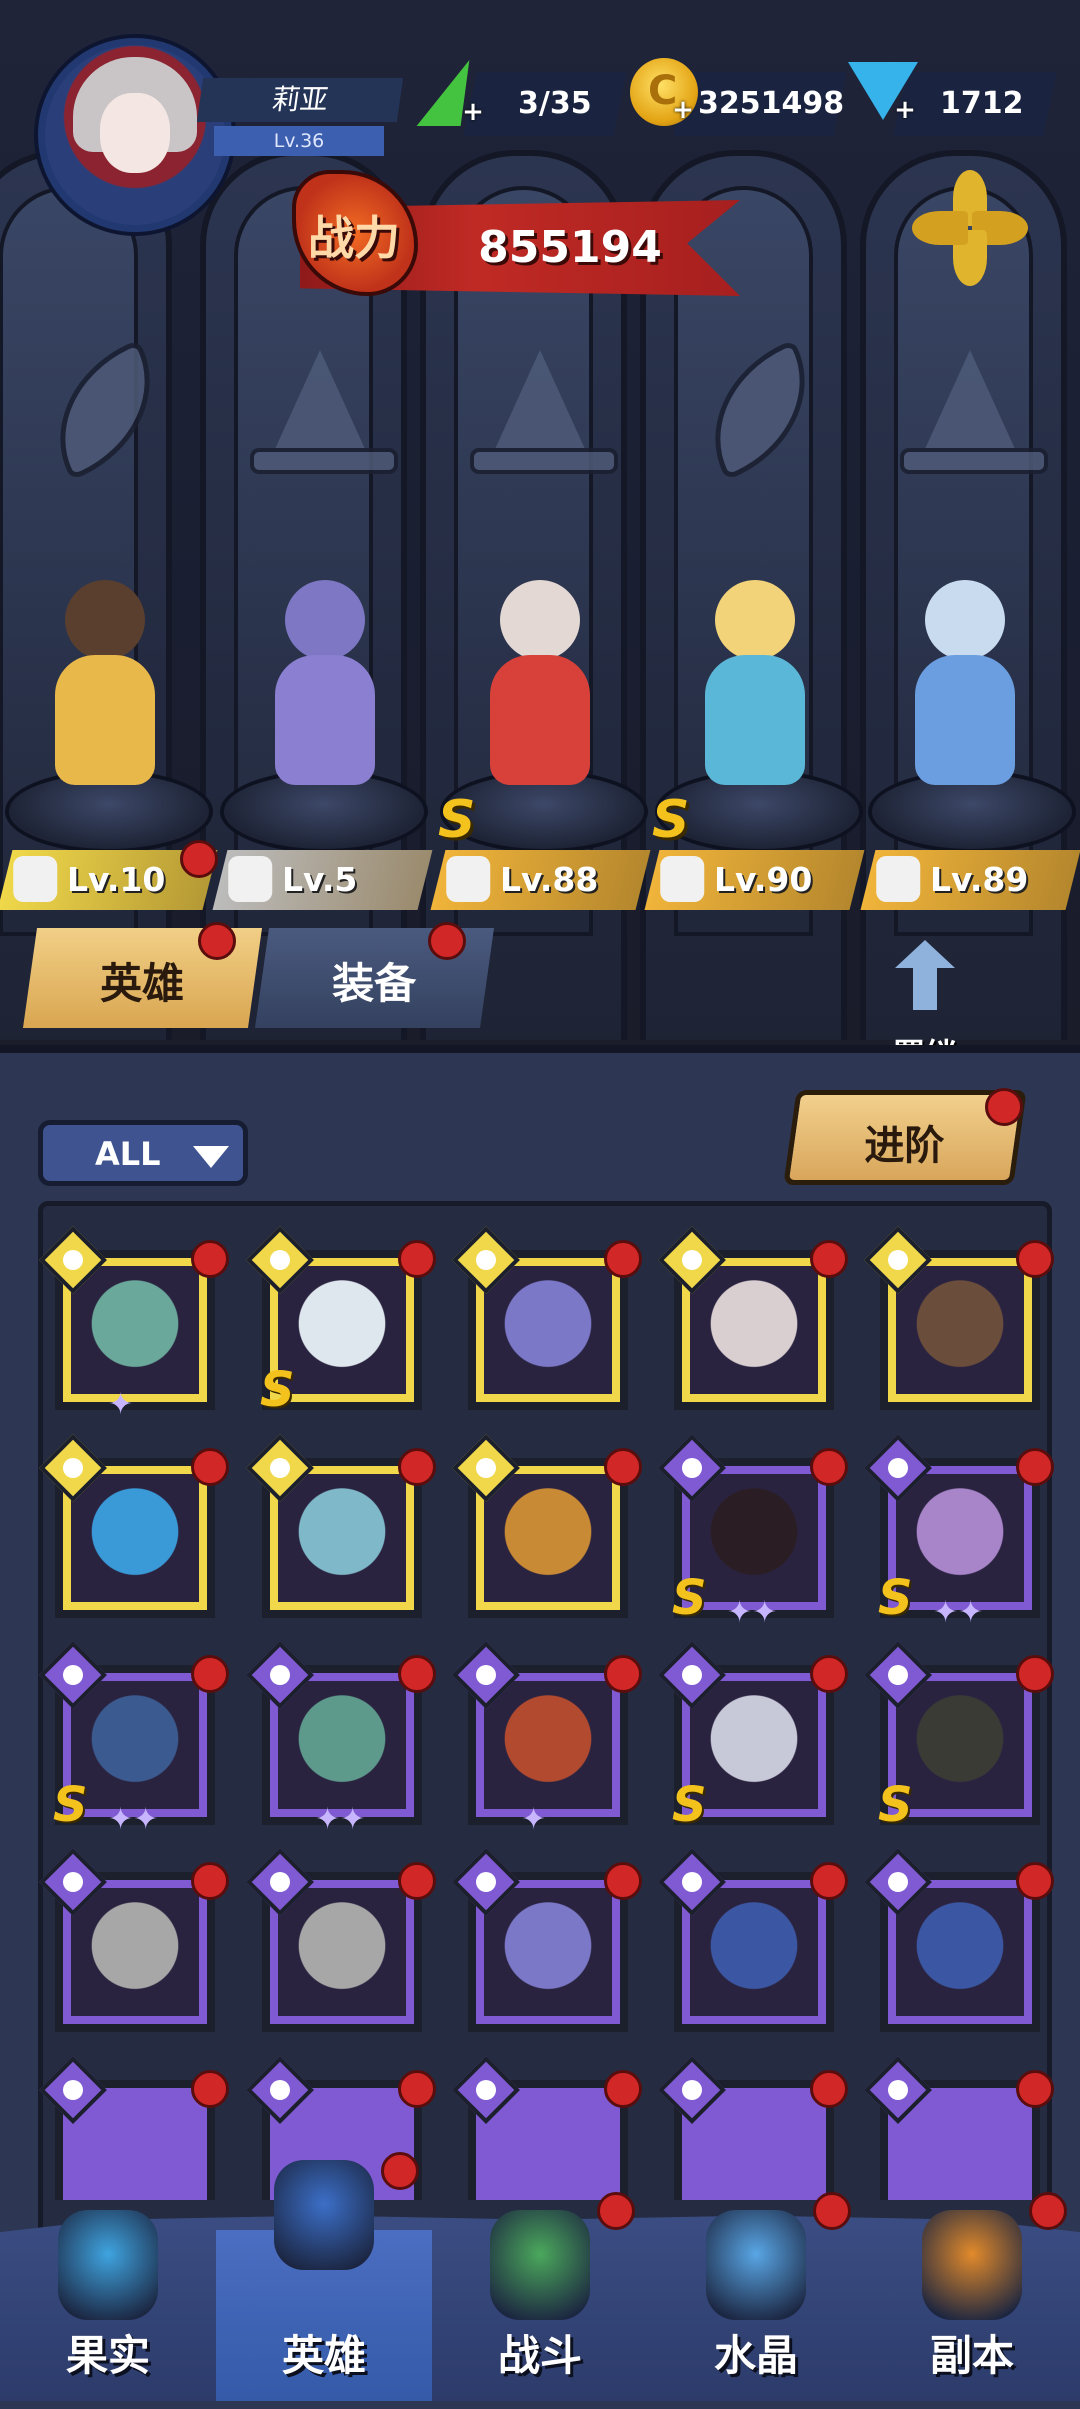 The image size is (1080, 2409). I want to click on pinwheel-menu-icon, so click(970, 228).